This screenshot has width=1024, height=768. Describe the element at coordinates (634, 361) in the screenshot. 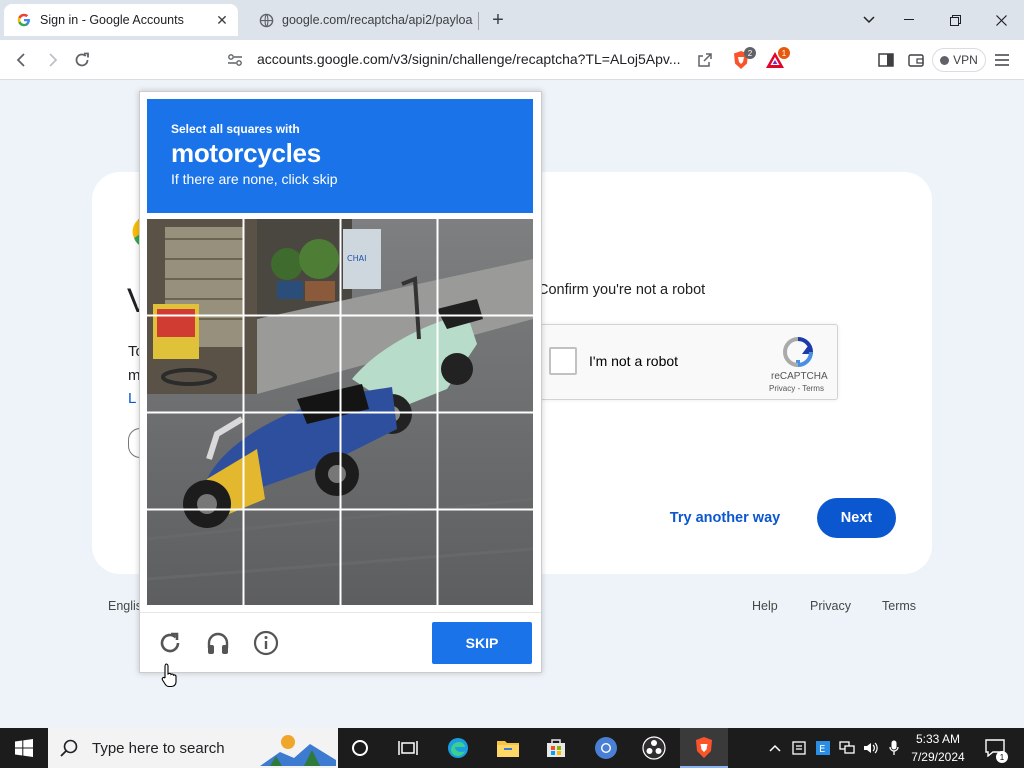

I see `not-a-robot-label: I'm not a robot` at that location.